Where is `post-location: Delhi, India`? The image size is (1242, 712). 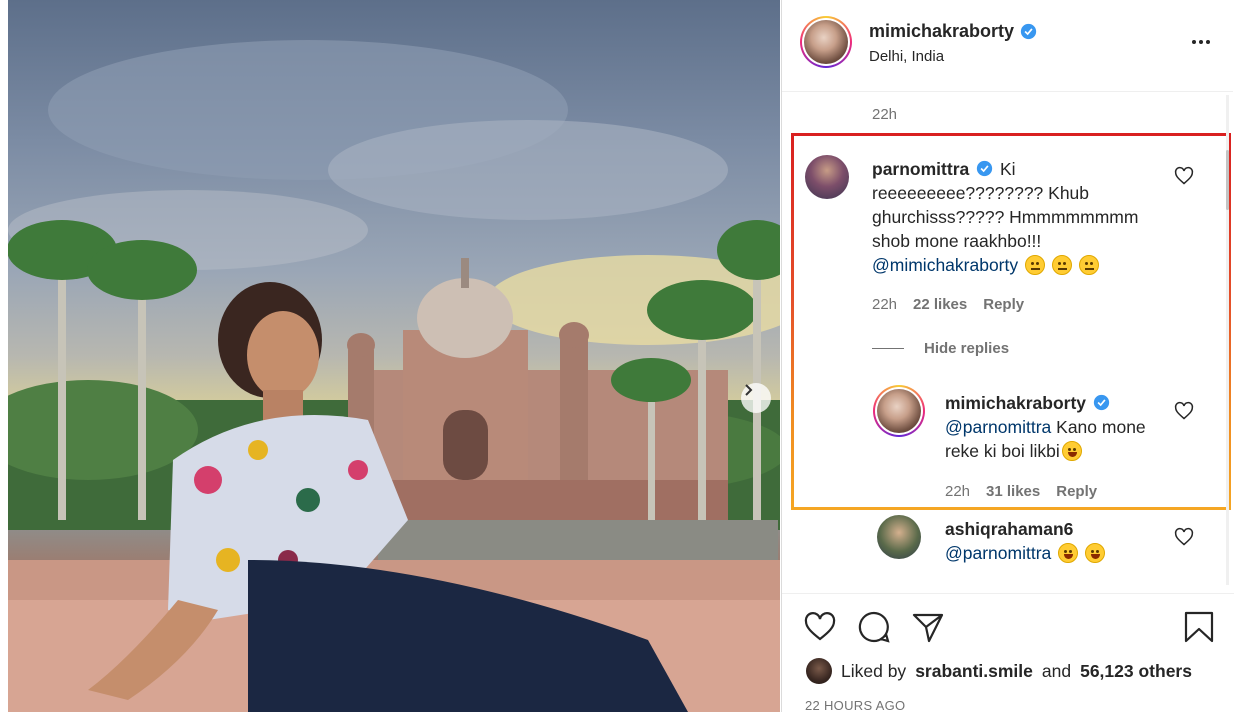 post-location: Delhi, India is located at coordinates (906, 56).